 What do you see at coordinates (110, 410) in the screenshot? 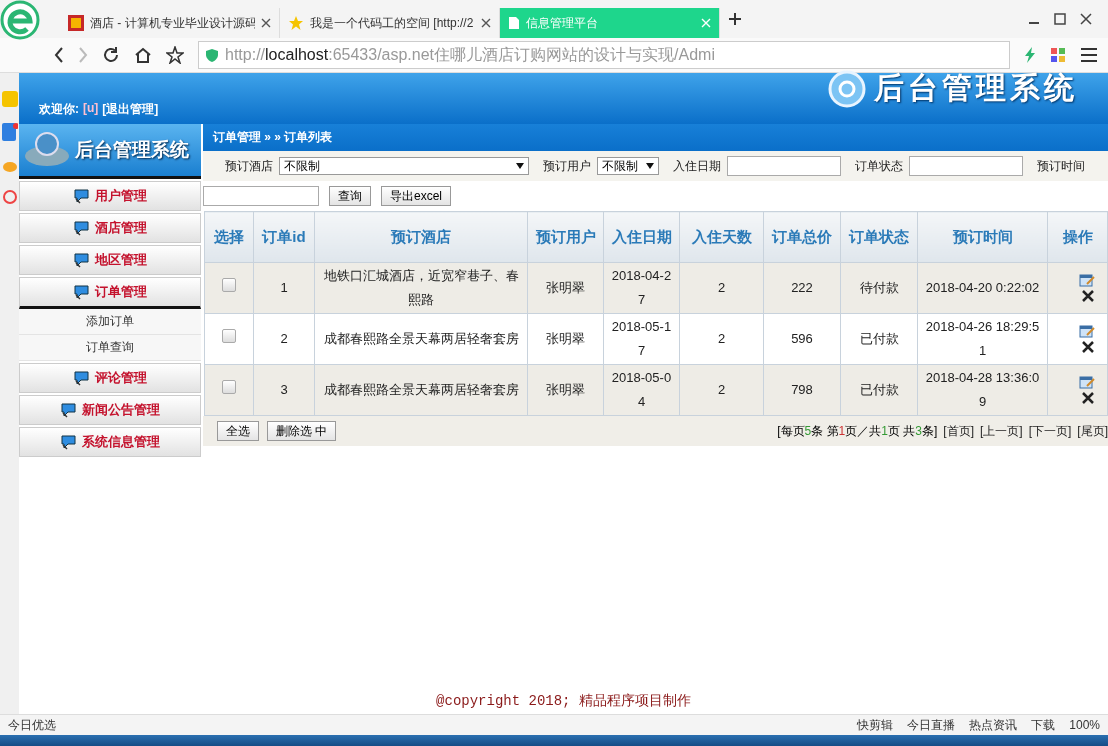
I see `menu-item: 新闻公告管理` at bounding box center [110, 410].